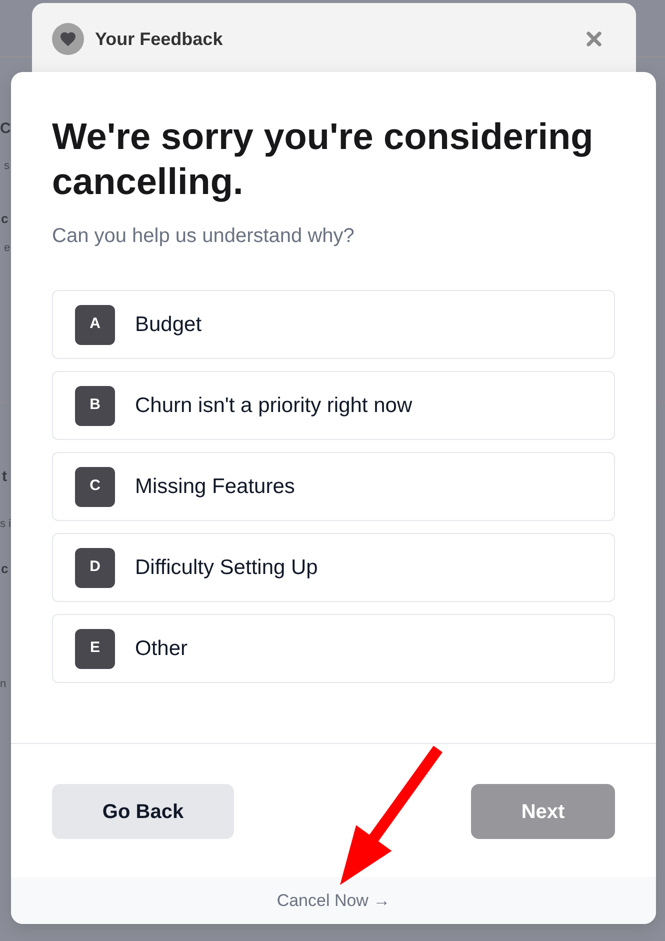 This screenshot has width=665, height=941. Describe the element at coordinates (594, 39) in the screenshot. I see `close-icon` at that location.